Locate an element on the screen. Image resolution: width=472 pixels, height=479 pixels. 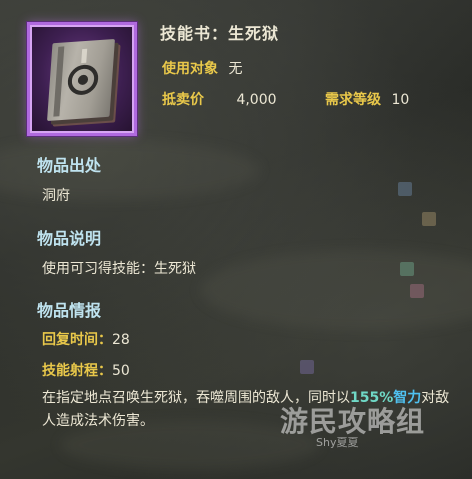
source-heading: 物品出处 is located at coordinates (69, 165).